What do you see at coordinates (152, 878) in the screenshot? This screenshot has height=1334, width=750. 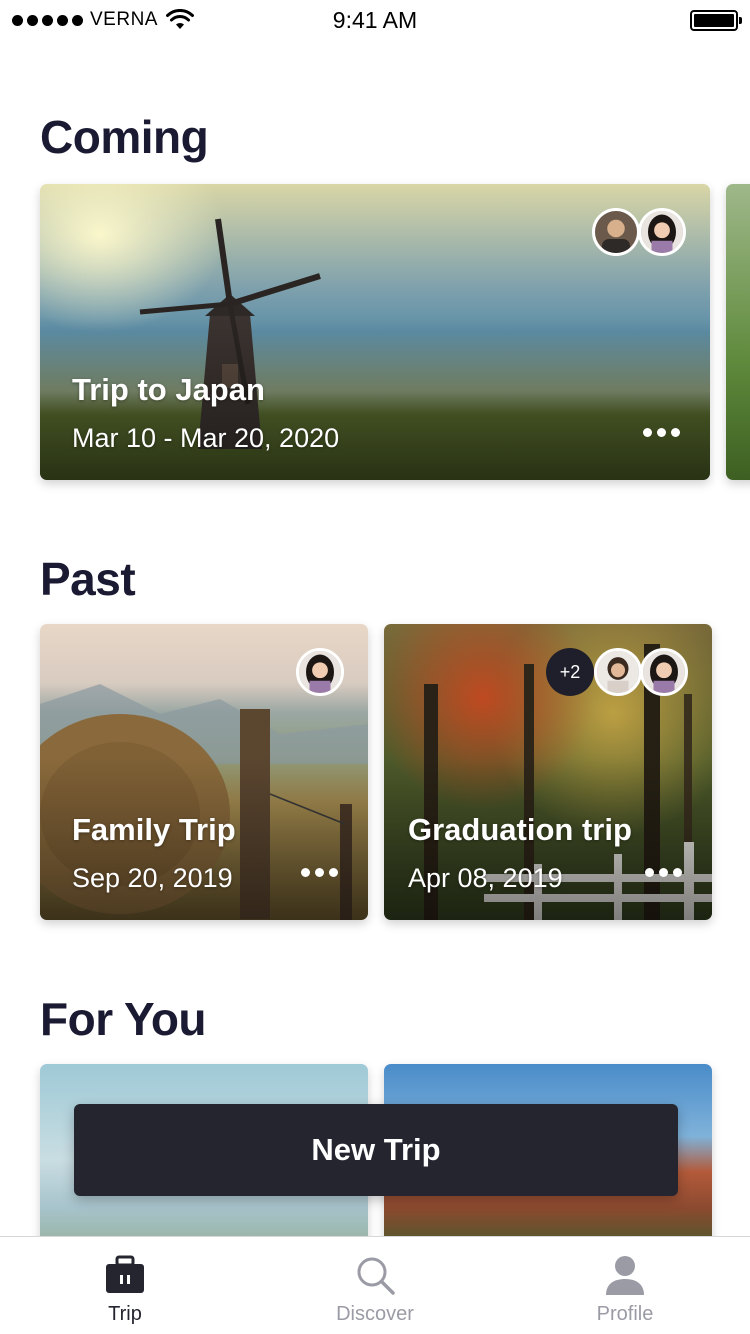 I see `trip-dates: Sep 20, 2019` at bounding box center [152, 878].